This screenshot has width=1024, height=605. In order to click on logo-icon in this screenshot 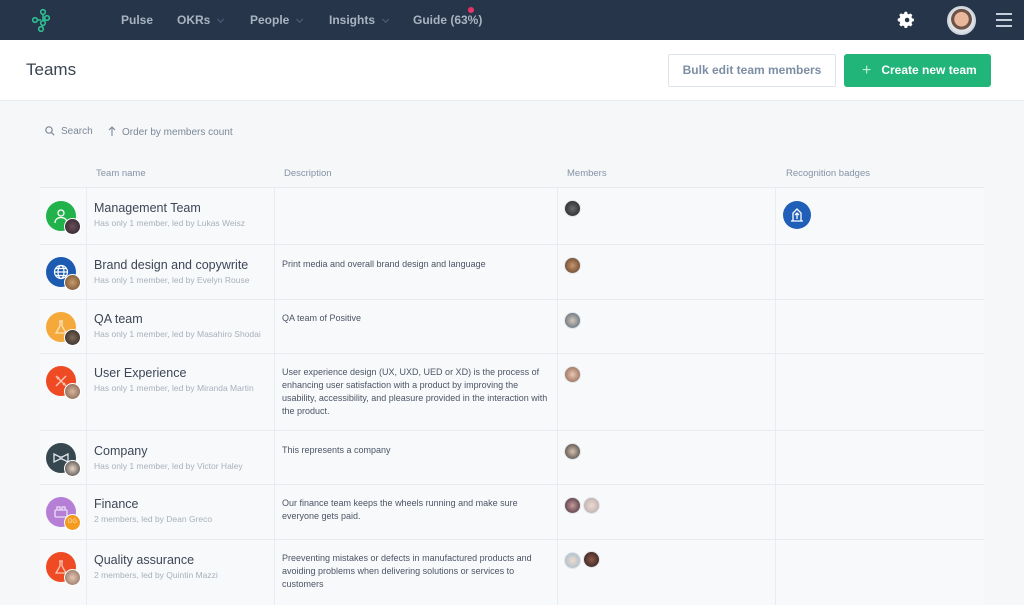, I will do `click(41, 20)`.